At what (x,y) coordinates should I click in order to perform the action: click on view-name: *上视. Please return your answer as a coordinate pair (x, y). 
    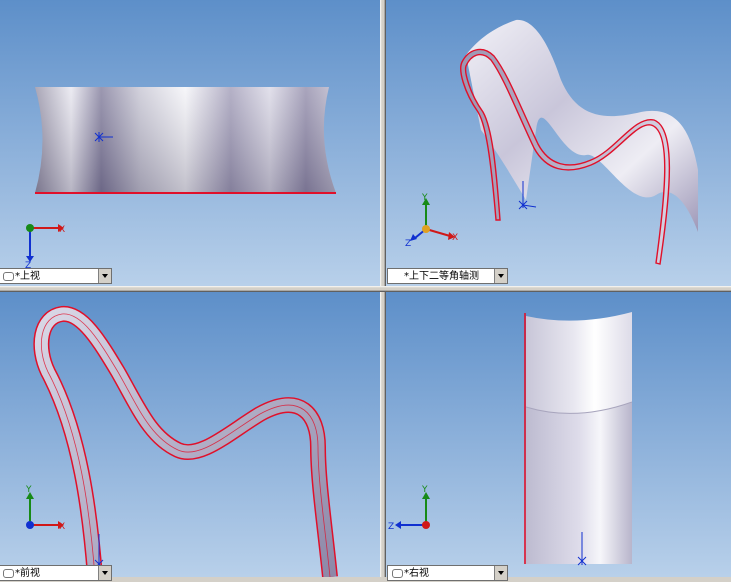
    Looking at the image, I should click on (27, 276).